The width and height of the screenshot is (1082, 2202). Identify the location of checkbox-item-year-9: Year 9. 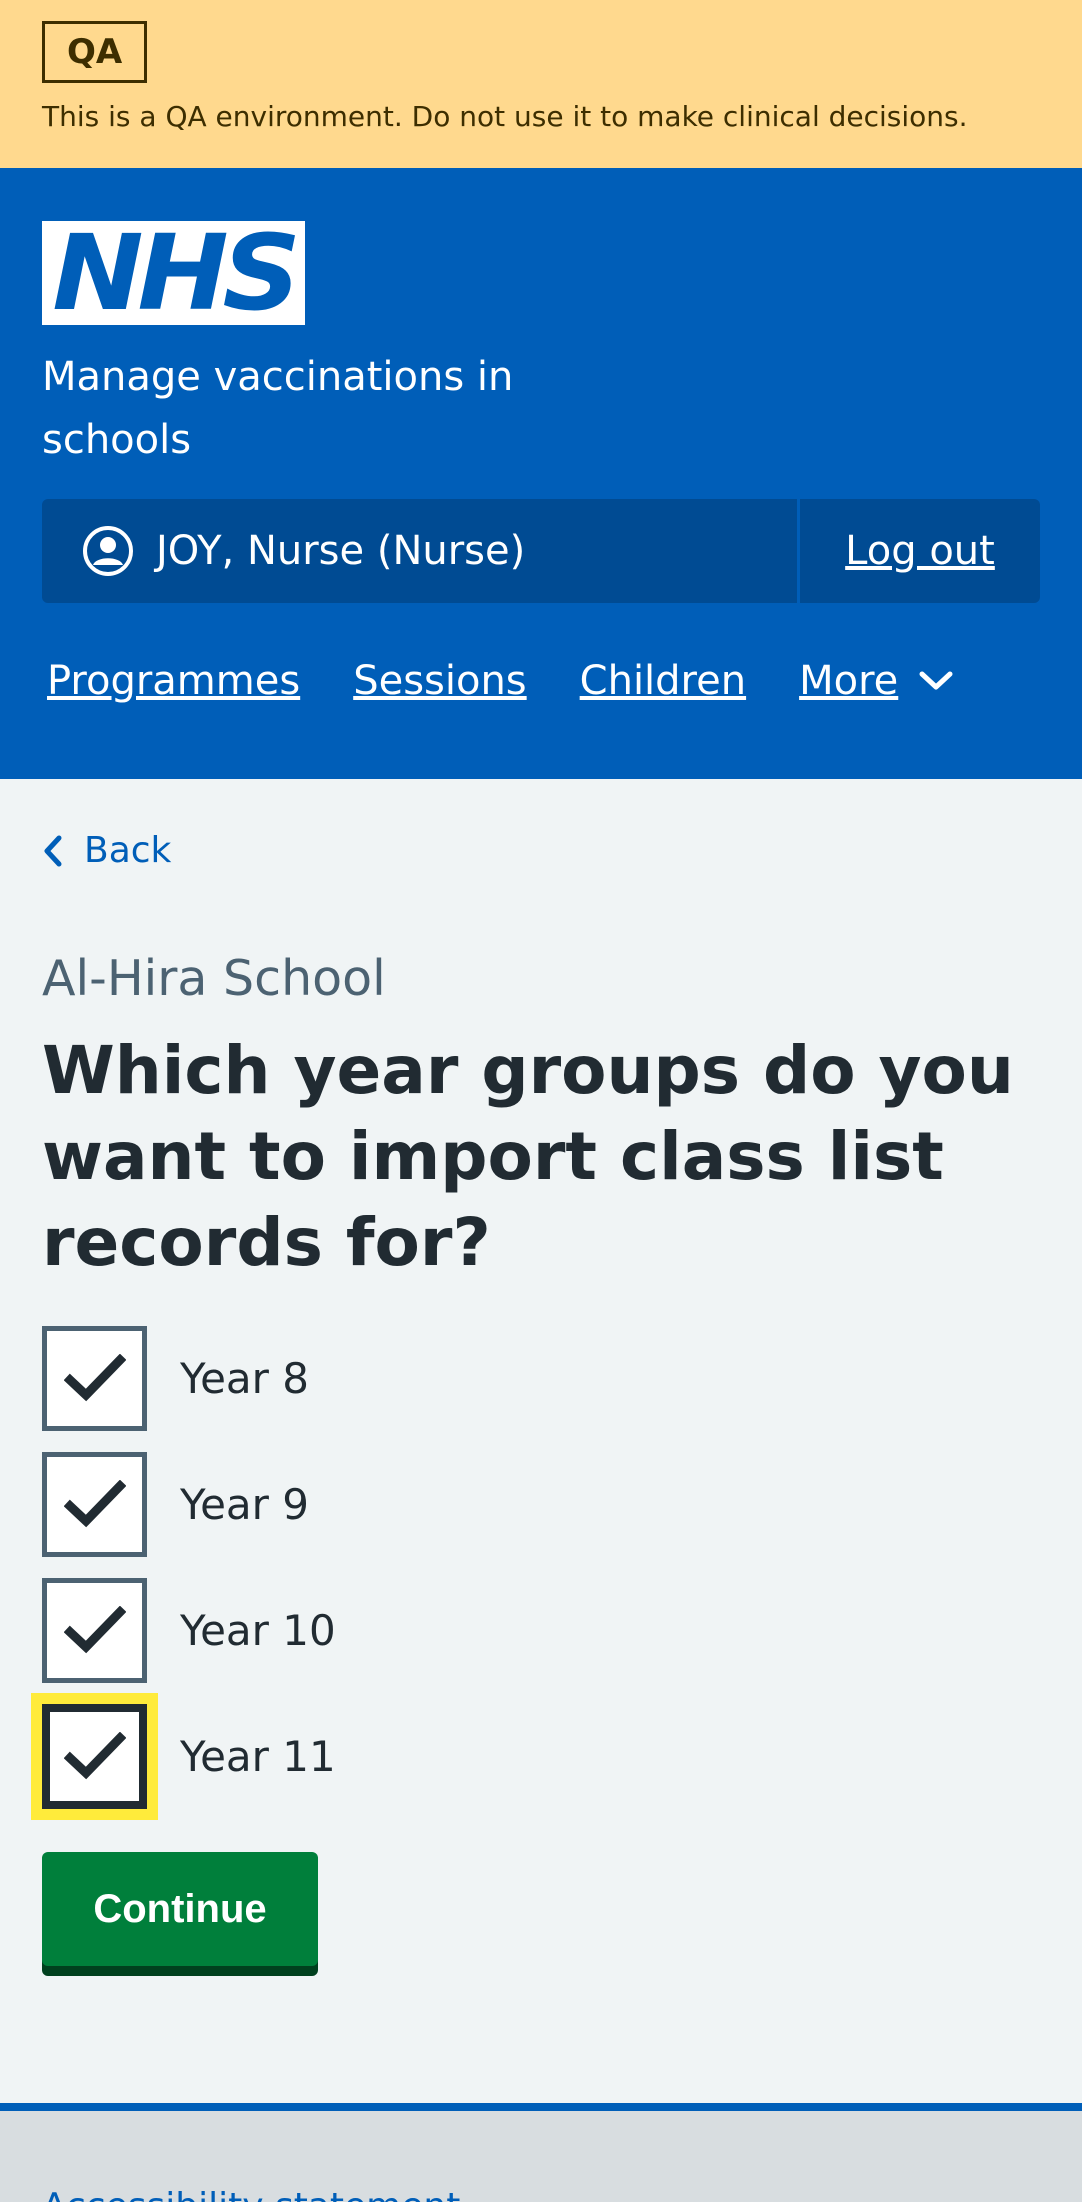
(175, 1504).